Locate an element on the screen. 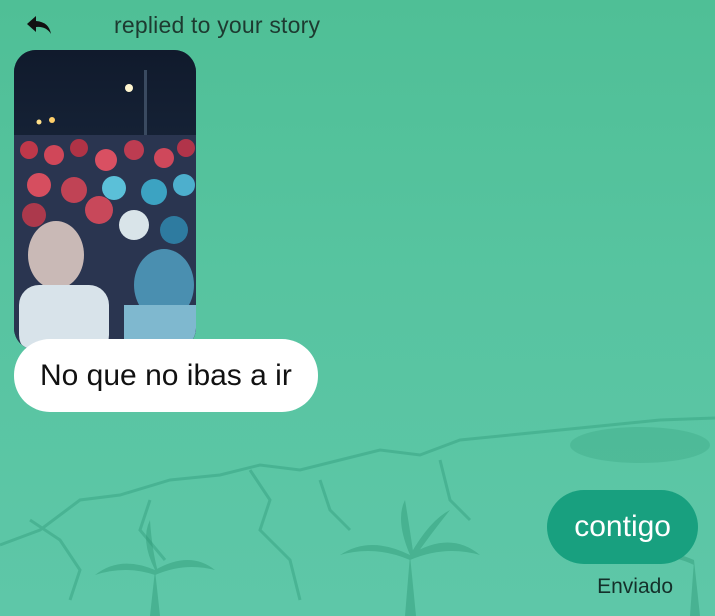 Image resolution: width=715 pixels, height=616 pixels. story-reply-header: replied to your story is located at coordinates (224, 26).